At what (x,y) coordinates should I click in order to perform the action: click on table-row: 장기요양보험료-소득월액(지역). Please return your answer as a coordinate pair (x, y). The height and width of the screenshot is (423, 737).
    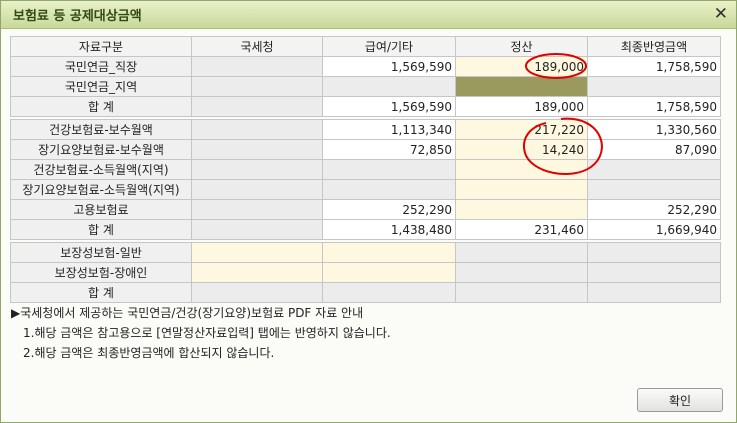
    Looking at the image, I should click on (365, 189).